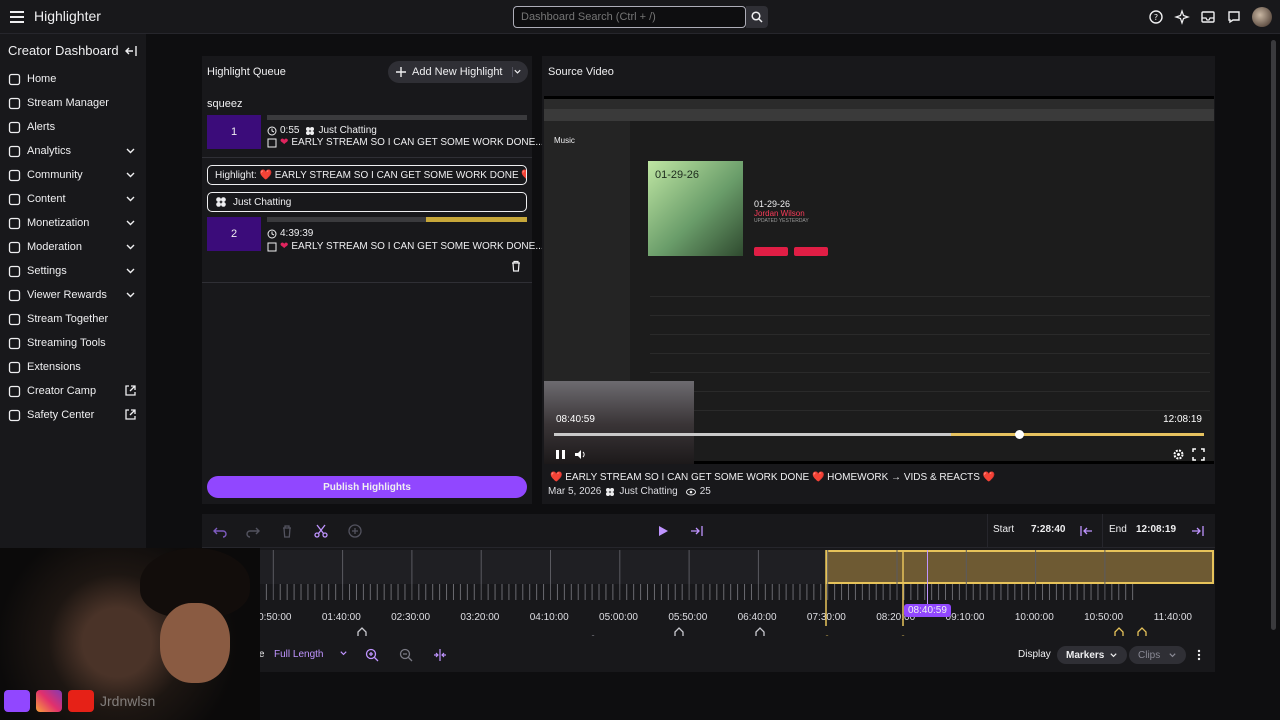  Describe the element at coordinates (757, 17) in the screenshot. I see `search-button` at that location.